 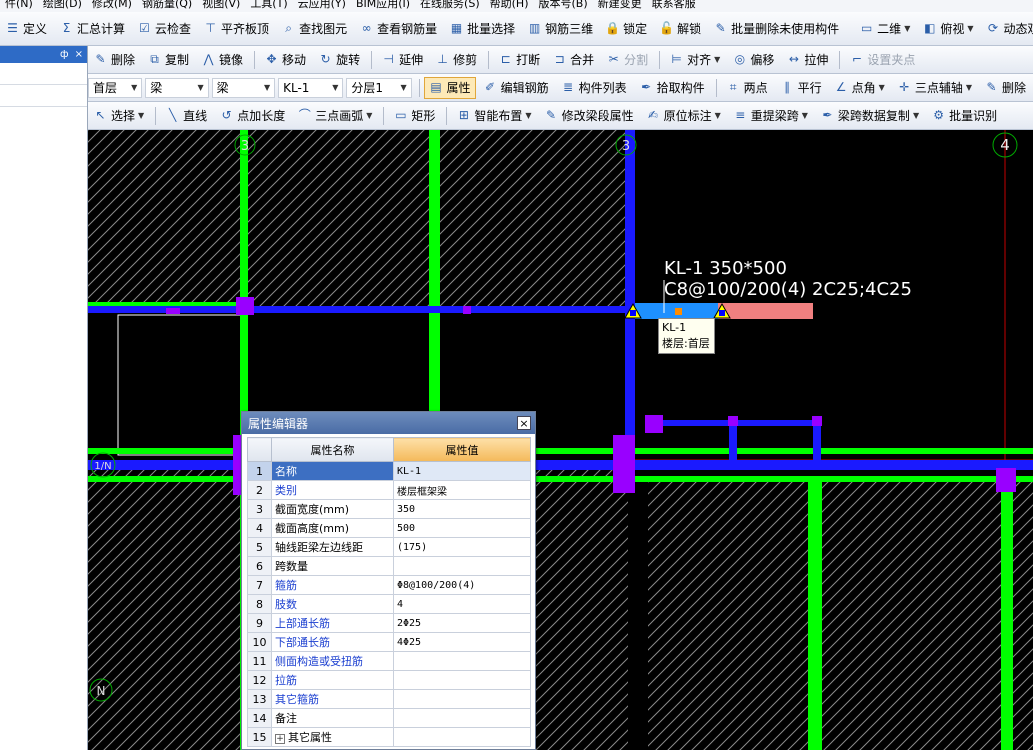 What do you see at coordinates (801, 88) in the screenshot?
I see `parallel-button: ∥ 平行` at bounding box center [801, 88].